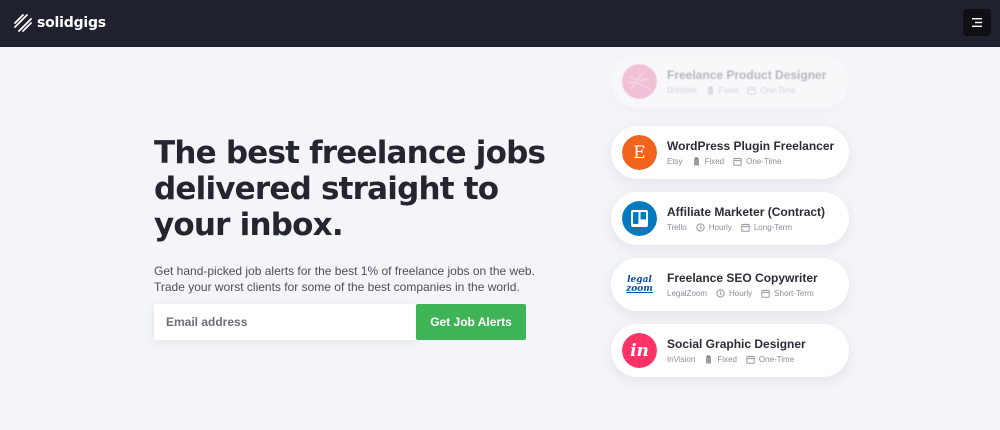 The width and height of the screenshot is (1000, 430). What do you see at coordinates (639, 218) in the screenshot?
I see `trello-logo-icon` at bounding box center [639, 218].